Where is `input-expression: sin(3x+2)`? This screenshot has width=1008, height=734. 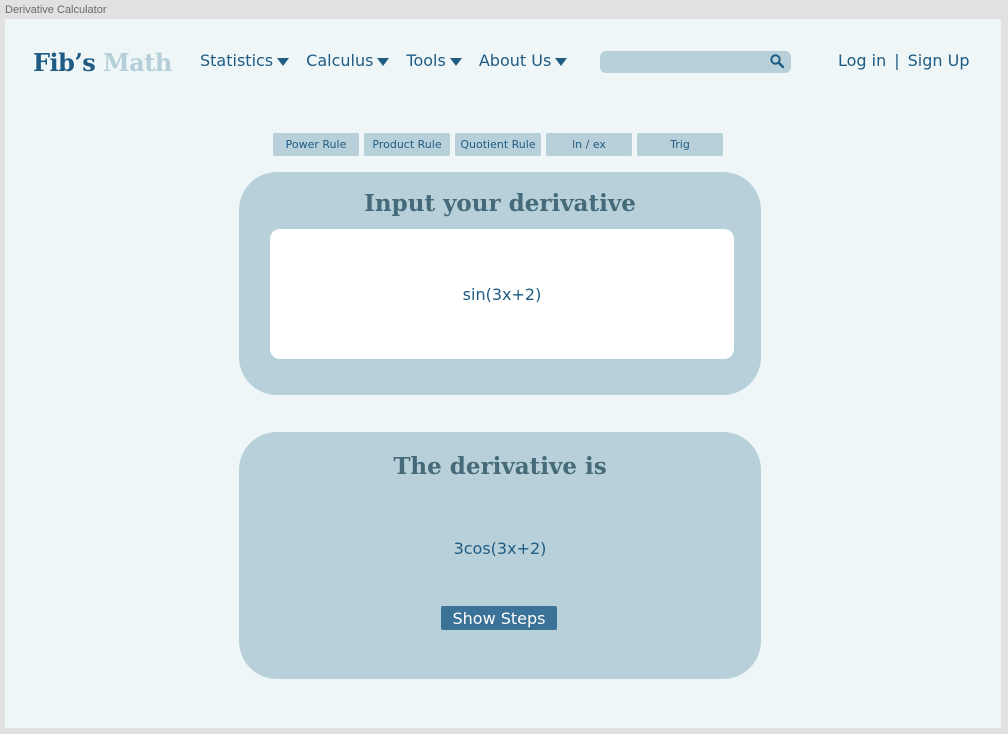
input-expression: sin(3x+2) is located at coordinates (502, 294).